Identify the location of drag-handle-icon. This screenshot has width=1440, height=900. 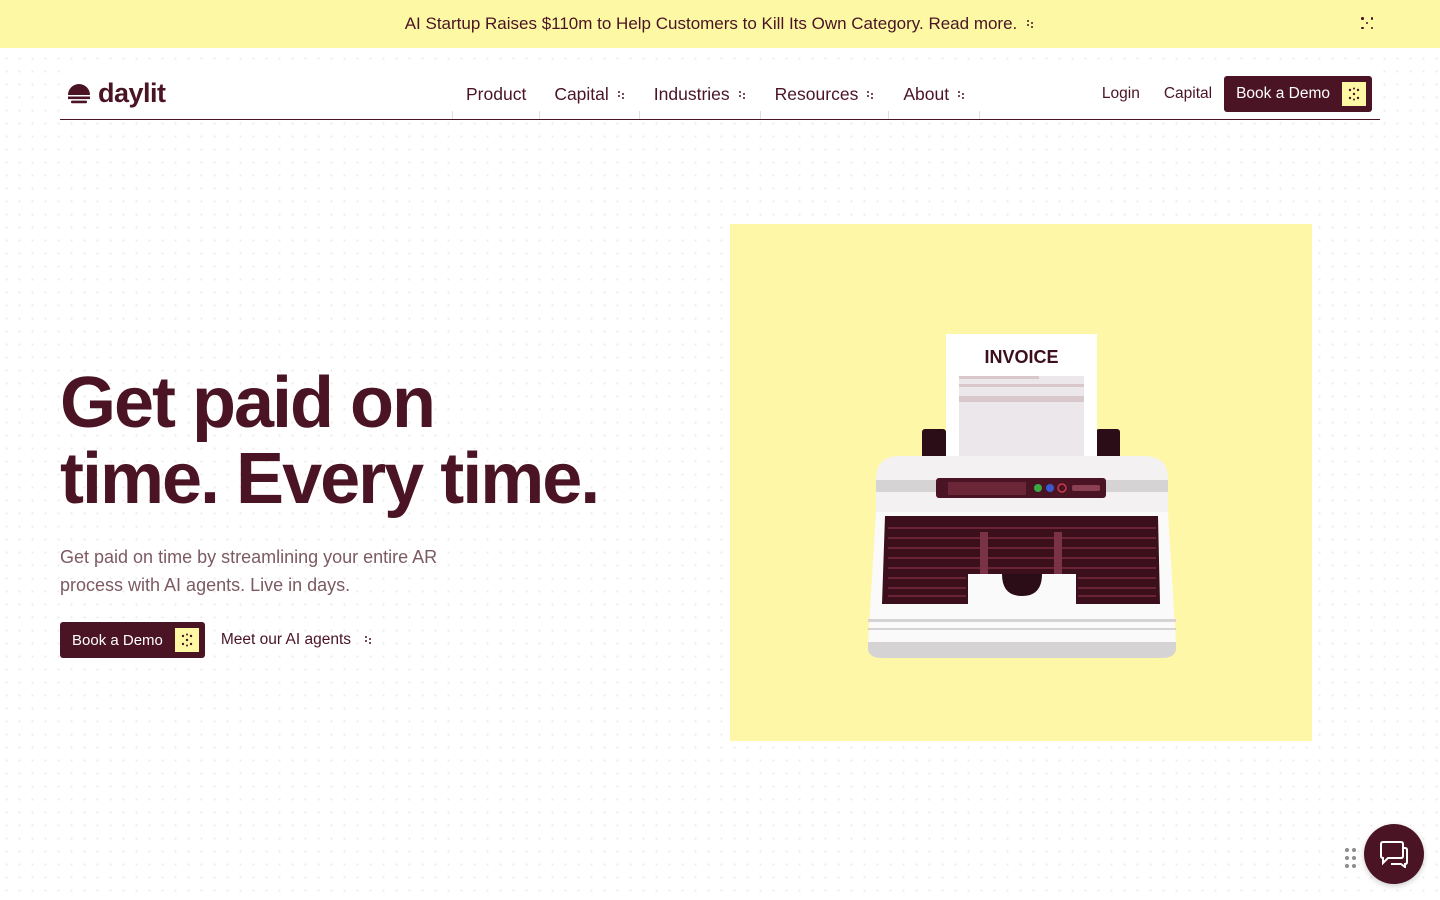
(1351, 858).